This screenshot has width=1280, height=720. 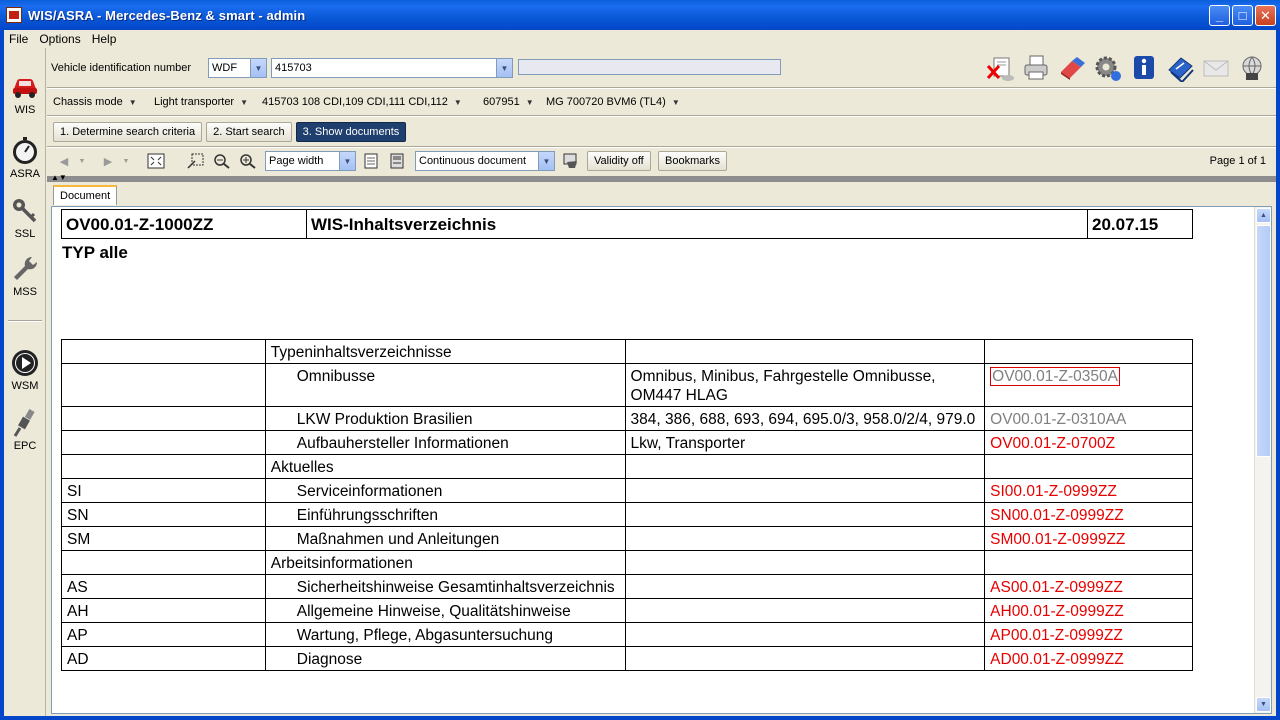 I want to click on page-total: 1, so click(x=1262, y=161).